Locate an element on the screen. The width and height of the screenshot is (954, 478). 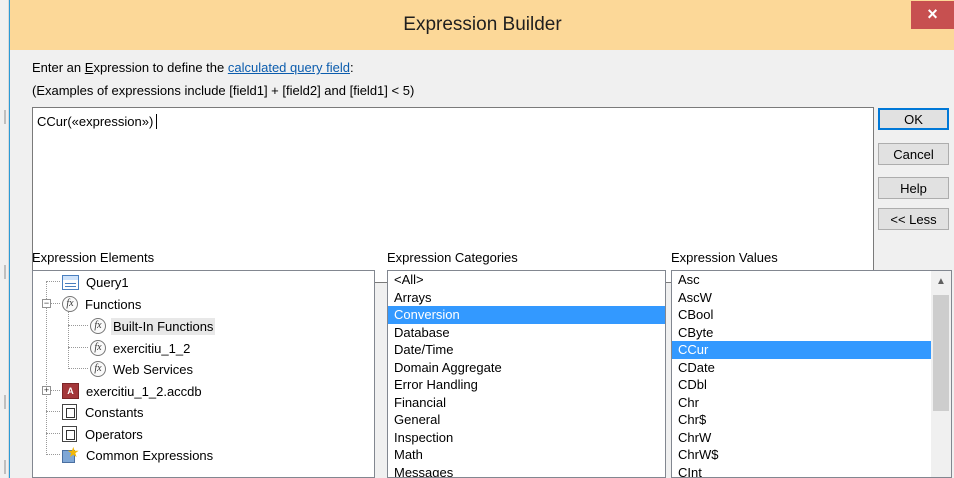
value-list-item: CCur is located at coordinates (801, 350).